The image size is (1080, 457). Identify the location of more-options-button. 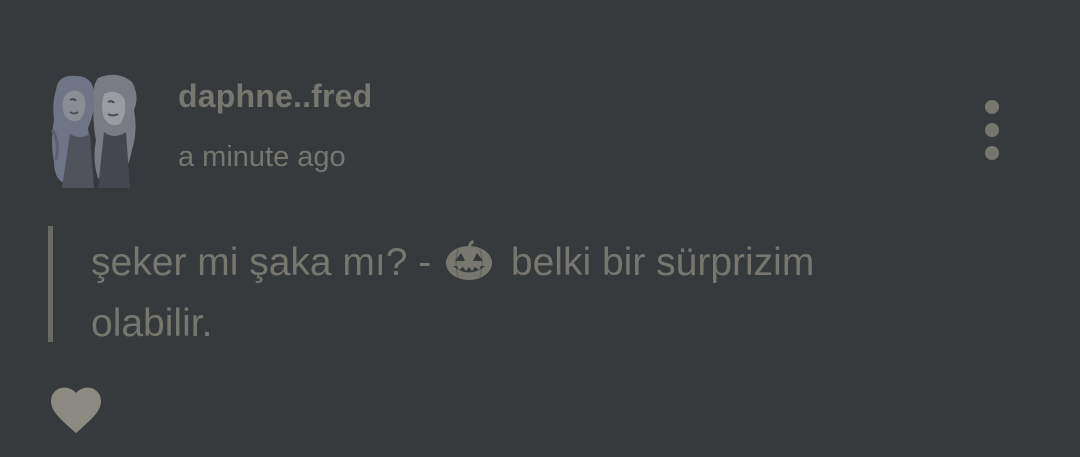
(992, 130).